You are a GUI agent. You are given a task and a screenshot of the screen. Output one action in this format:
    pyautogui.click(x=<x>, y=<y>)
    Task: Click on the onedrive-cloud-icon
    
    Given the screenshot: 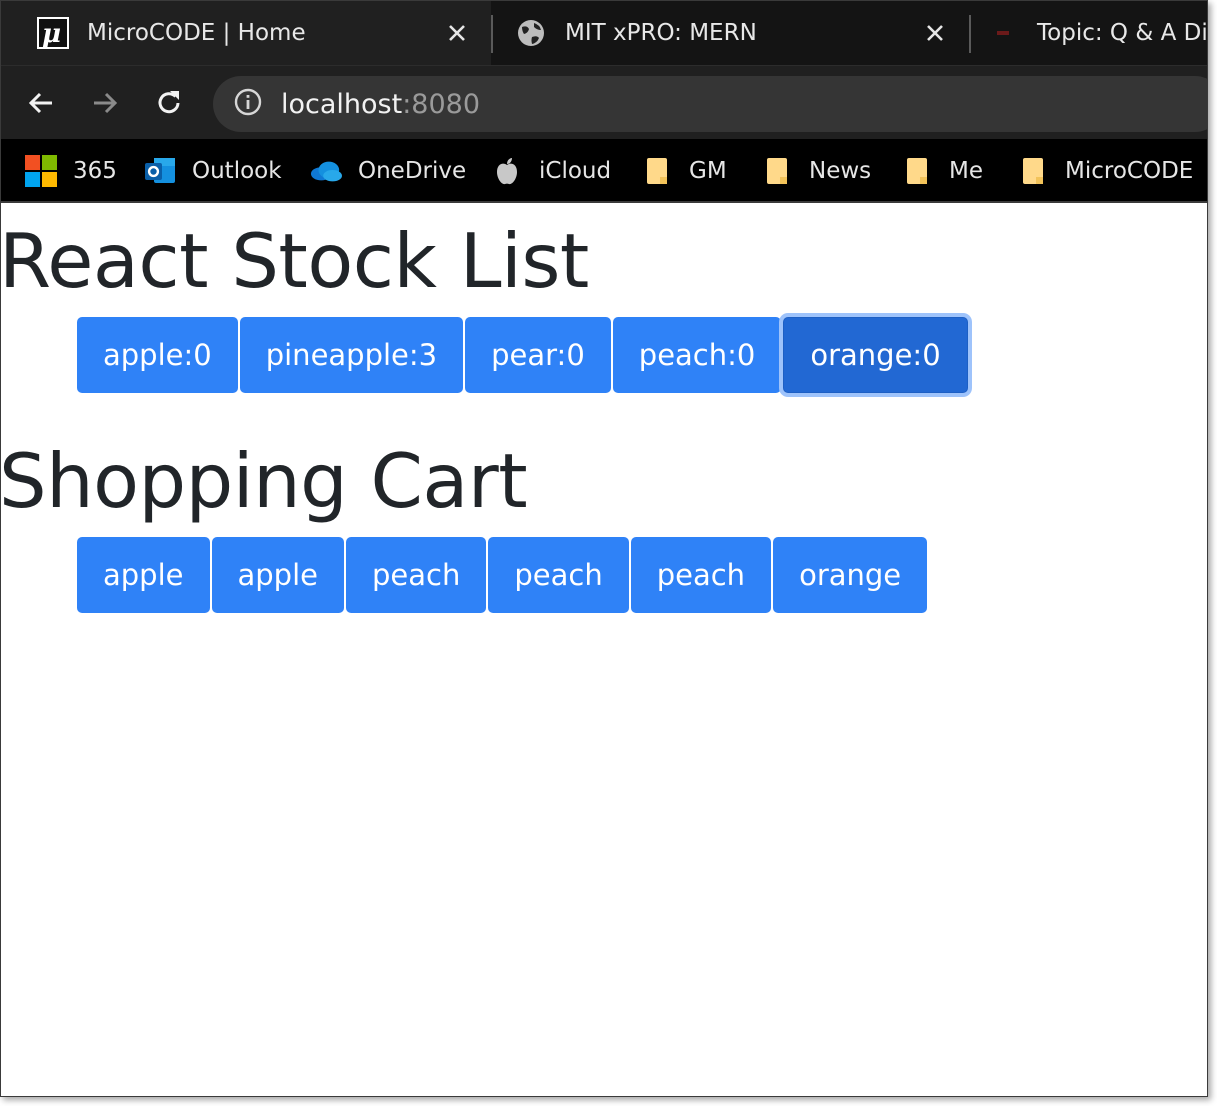 What is the action you would take?
    pyautogui.click(x=326, y=171)
    